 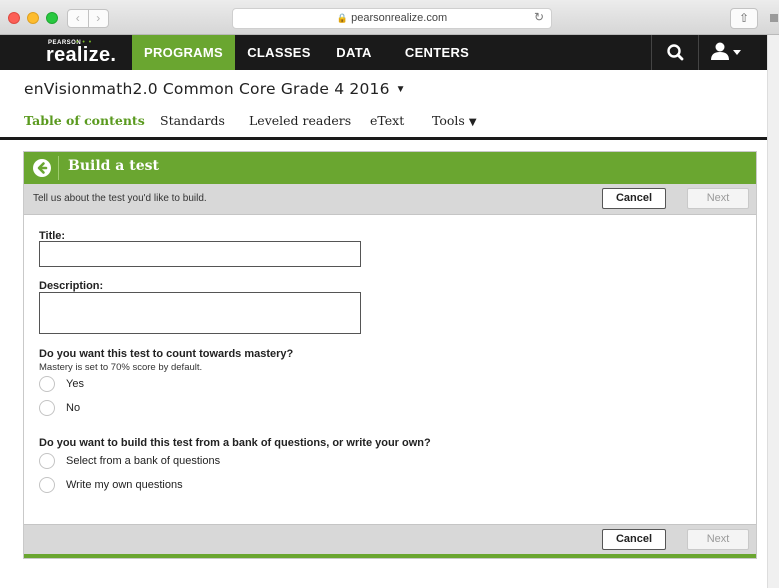 I want to click on own-questions-radio, so click(x=47, y=485).